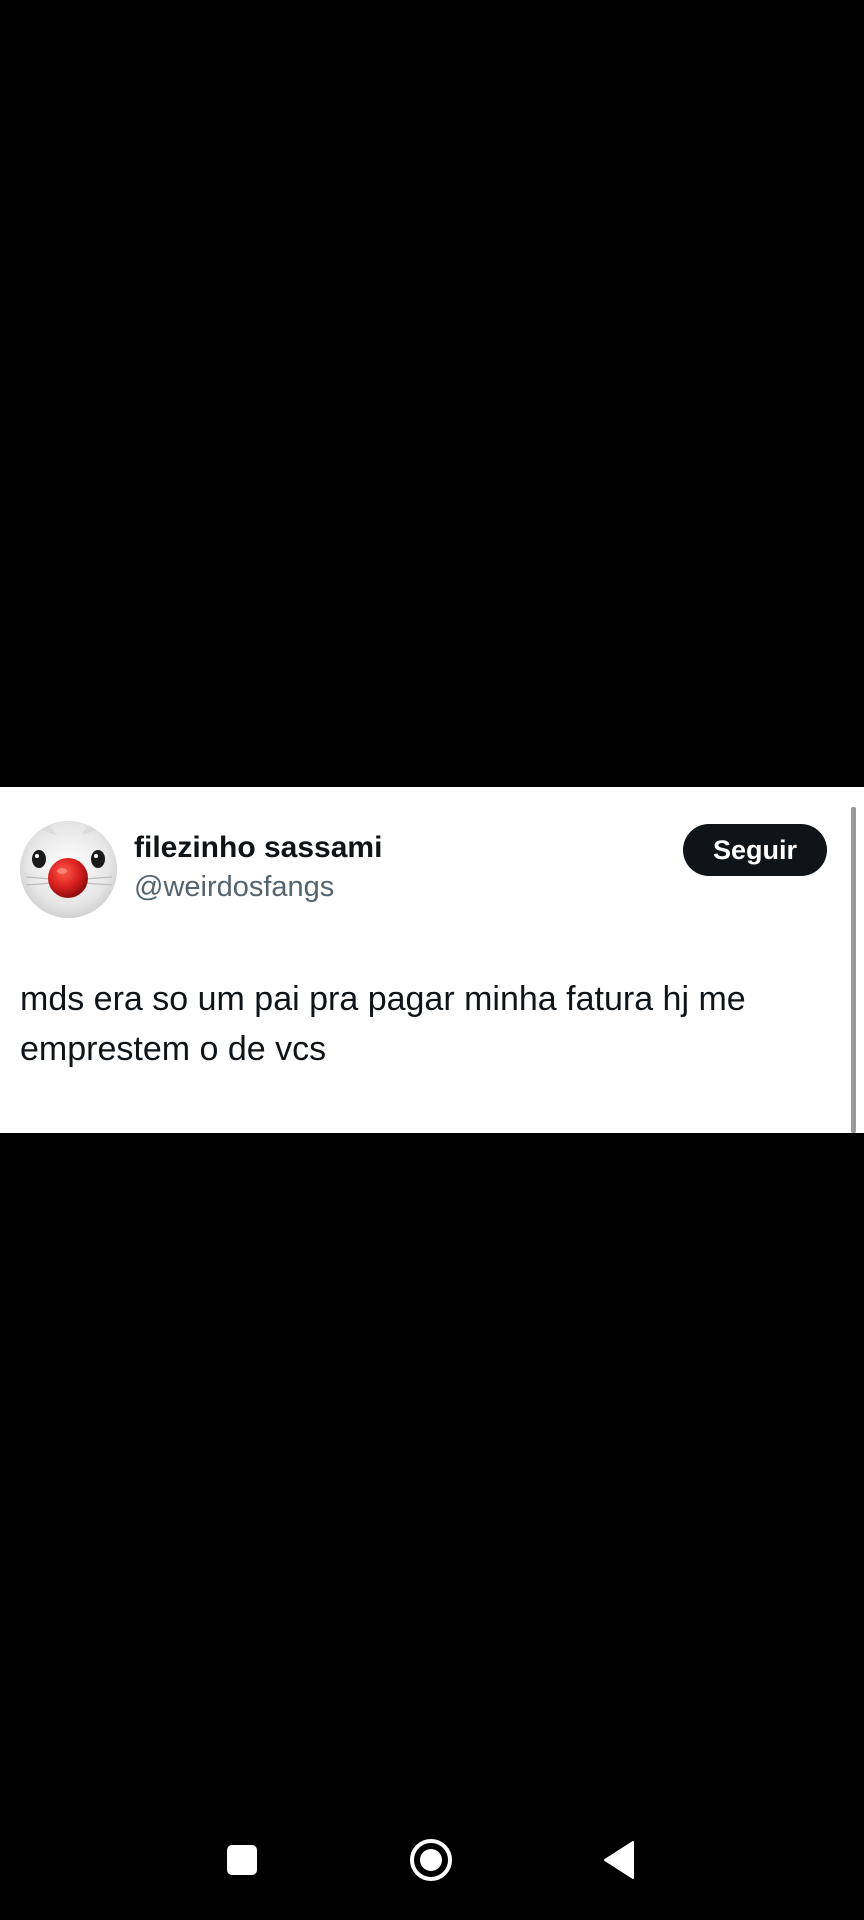  I want to click on android-navigation-bar, so click(432, 1870).